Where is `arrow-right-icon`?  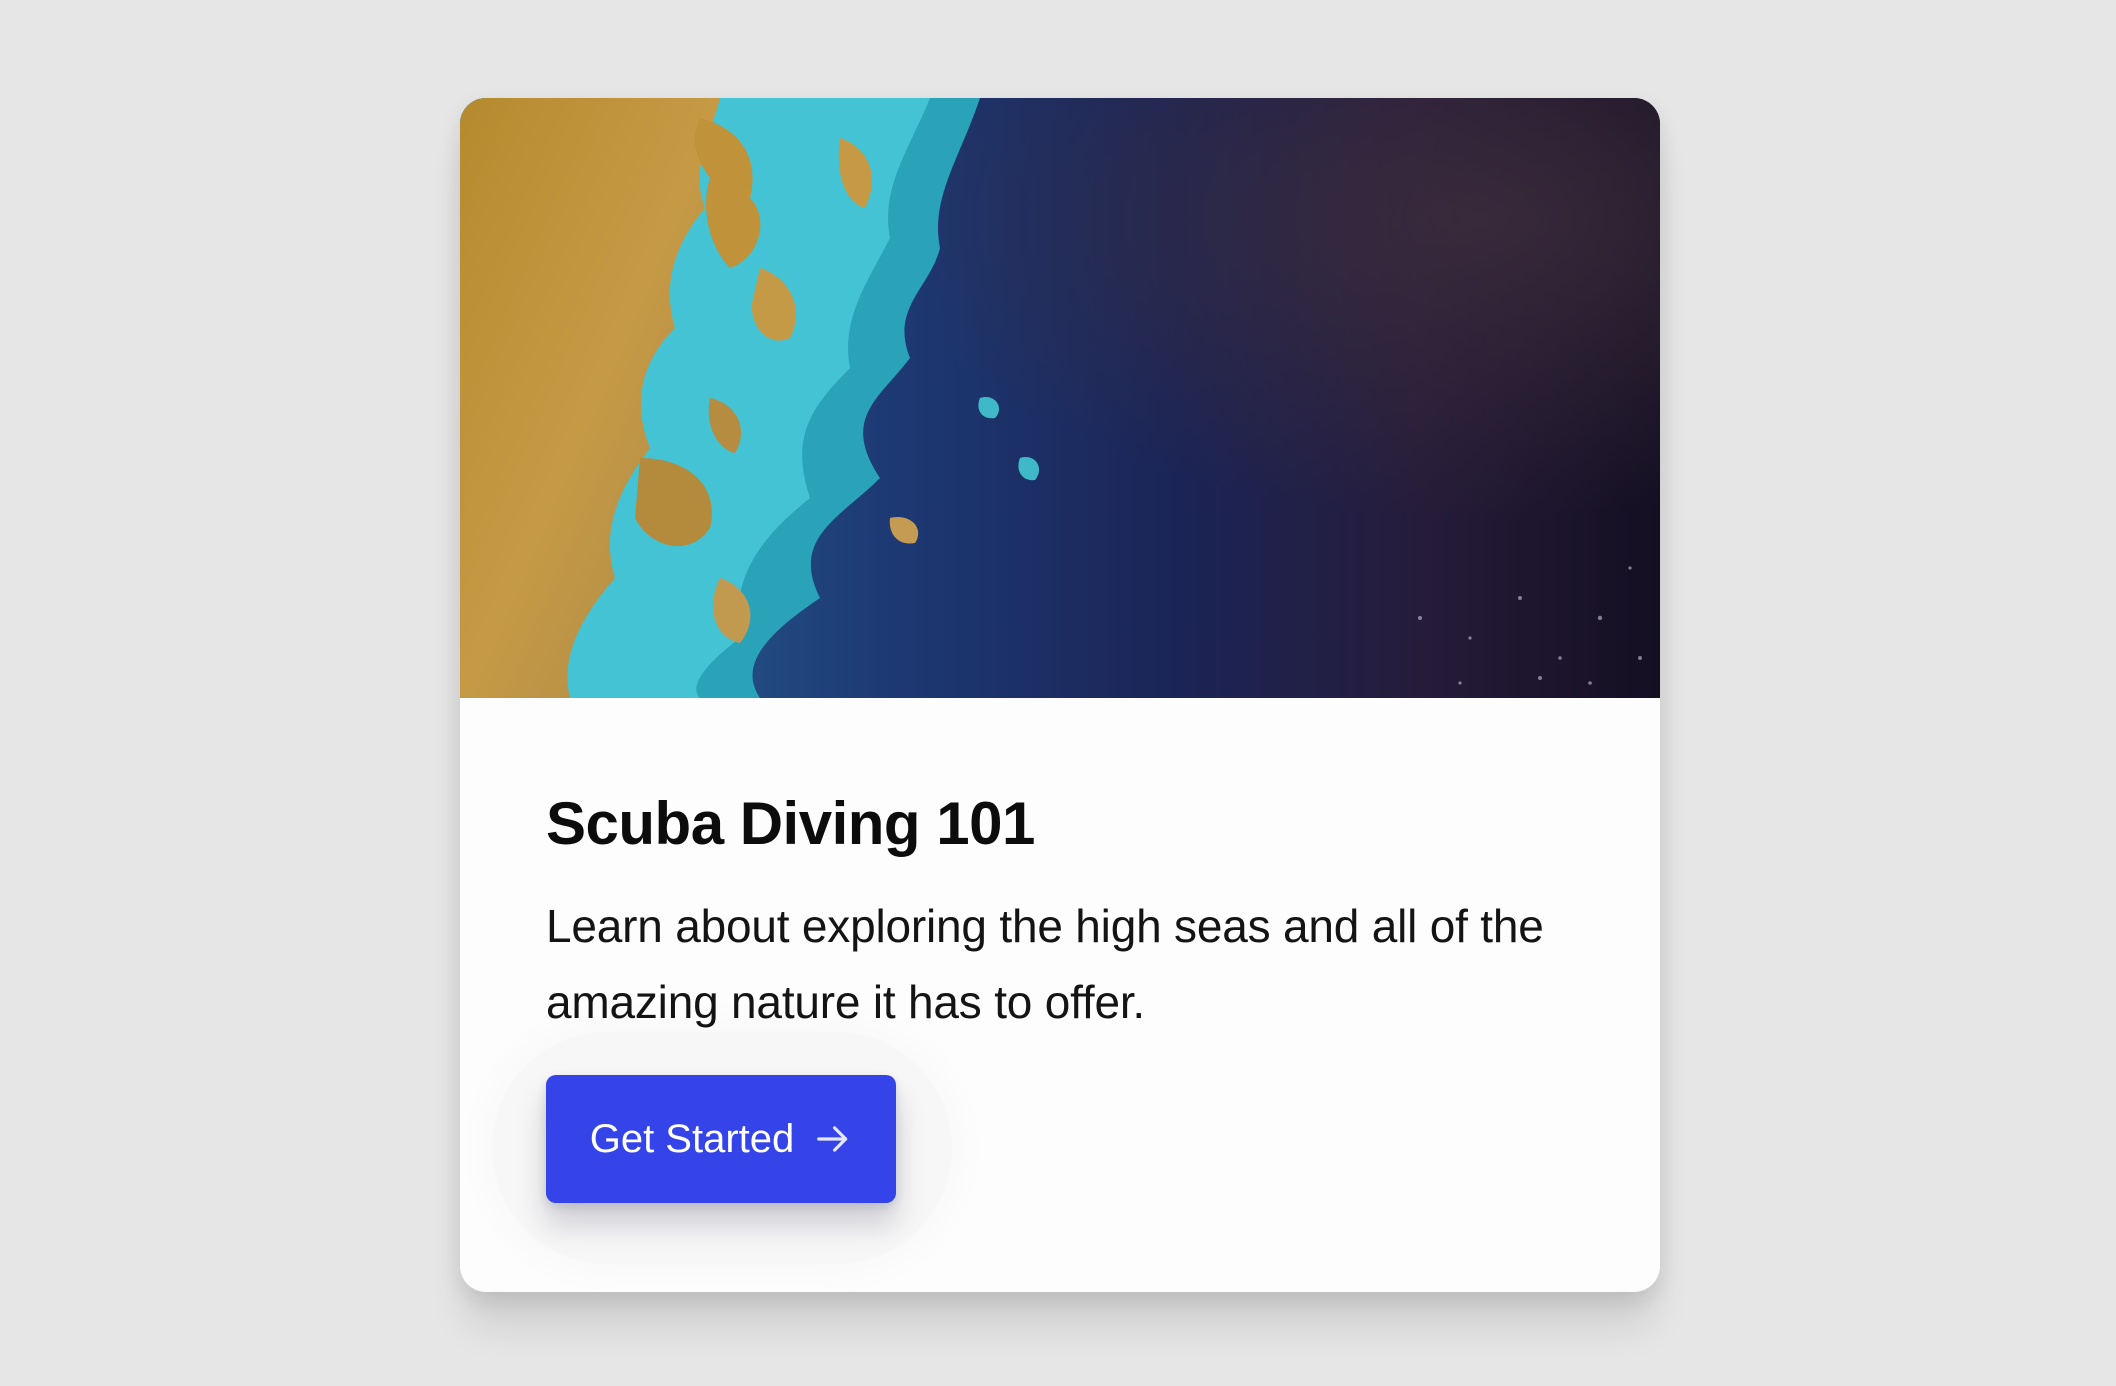
arrow-right-icon is located at coordinates (832, 1139).